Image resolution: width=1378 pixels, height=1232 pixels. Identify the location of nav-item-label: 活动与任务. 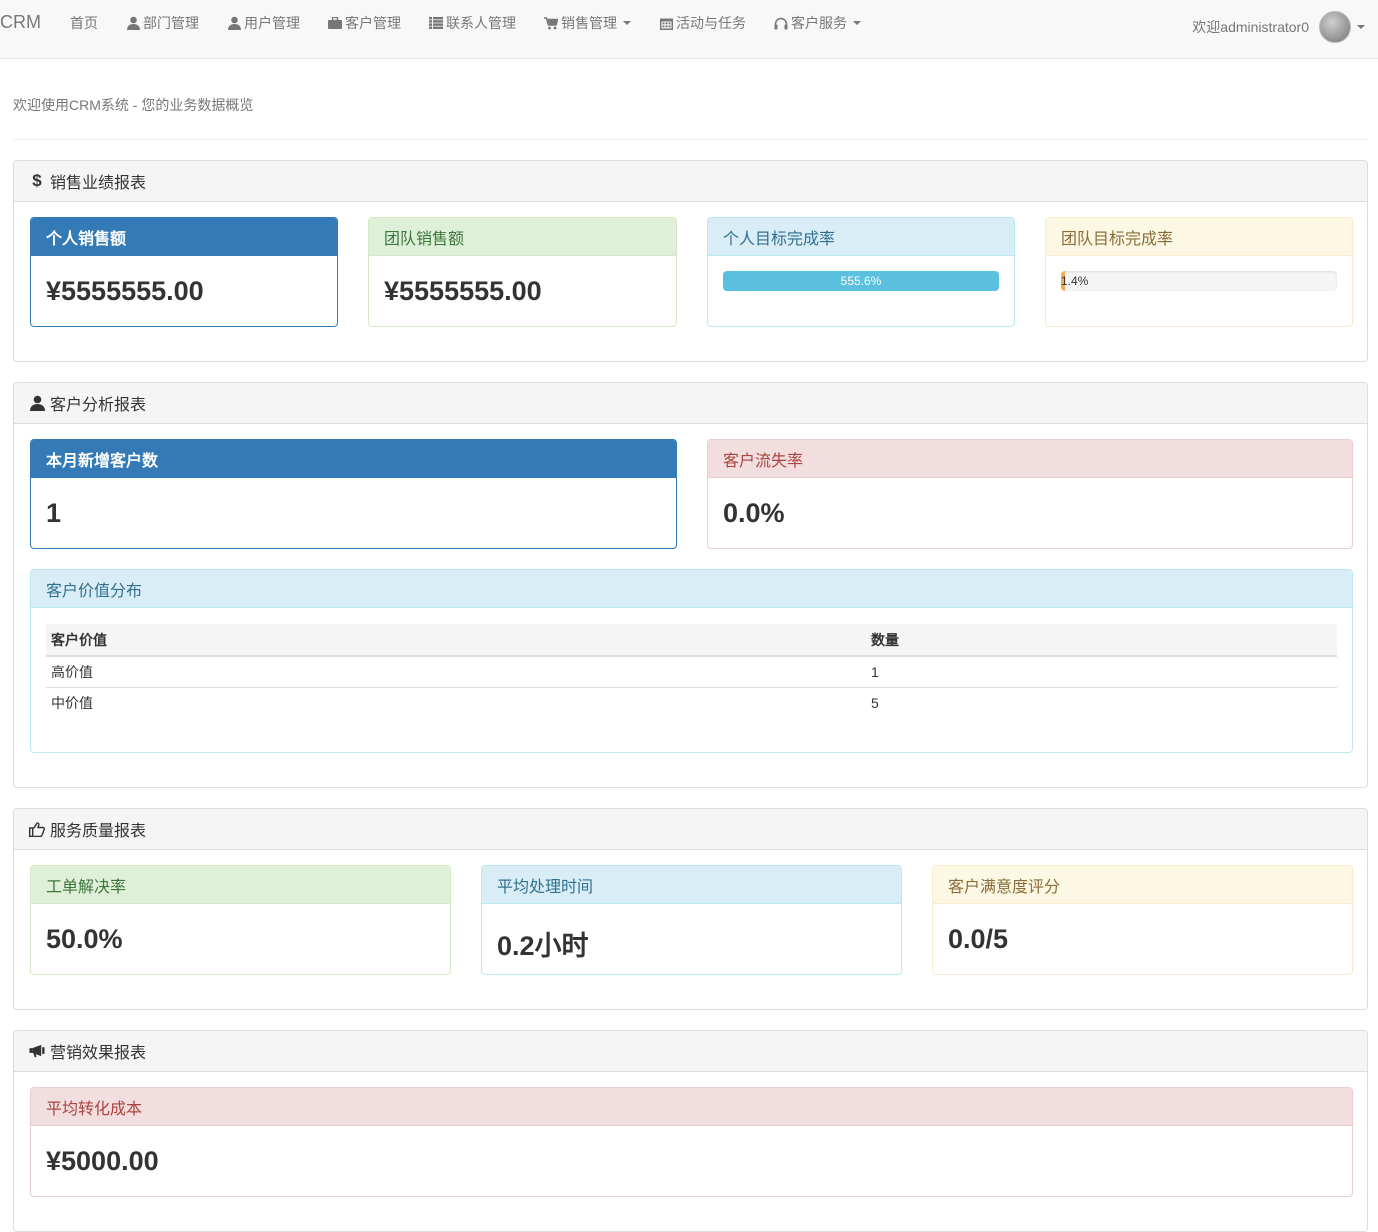
(711, 23).